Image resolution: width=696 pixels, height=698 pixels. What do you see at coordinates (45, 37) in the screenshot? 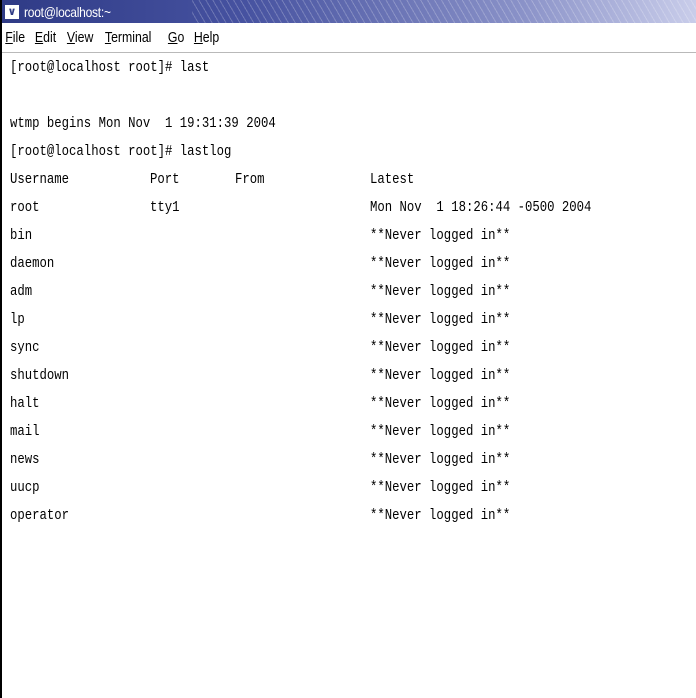
I see `menu-edit: Edit` at bounding box center [45, 37].